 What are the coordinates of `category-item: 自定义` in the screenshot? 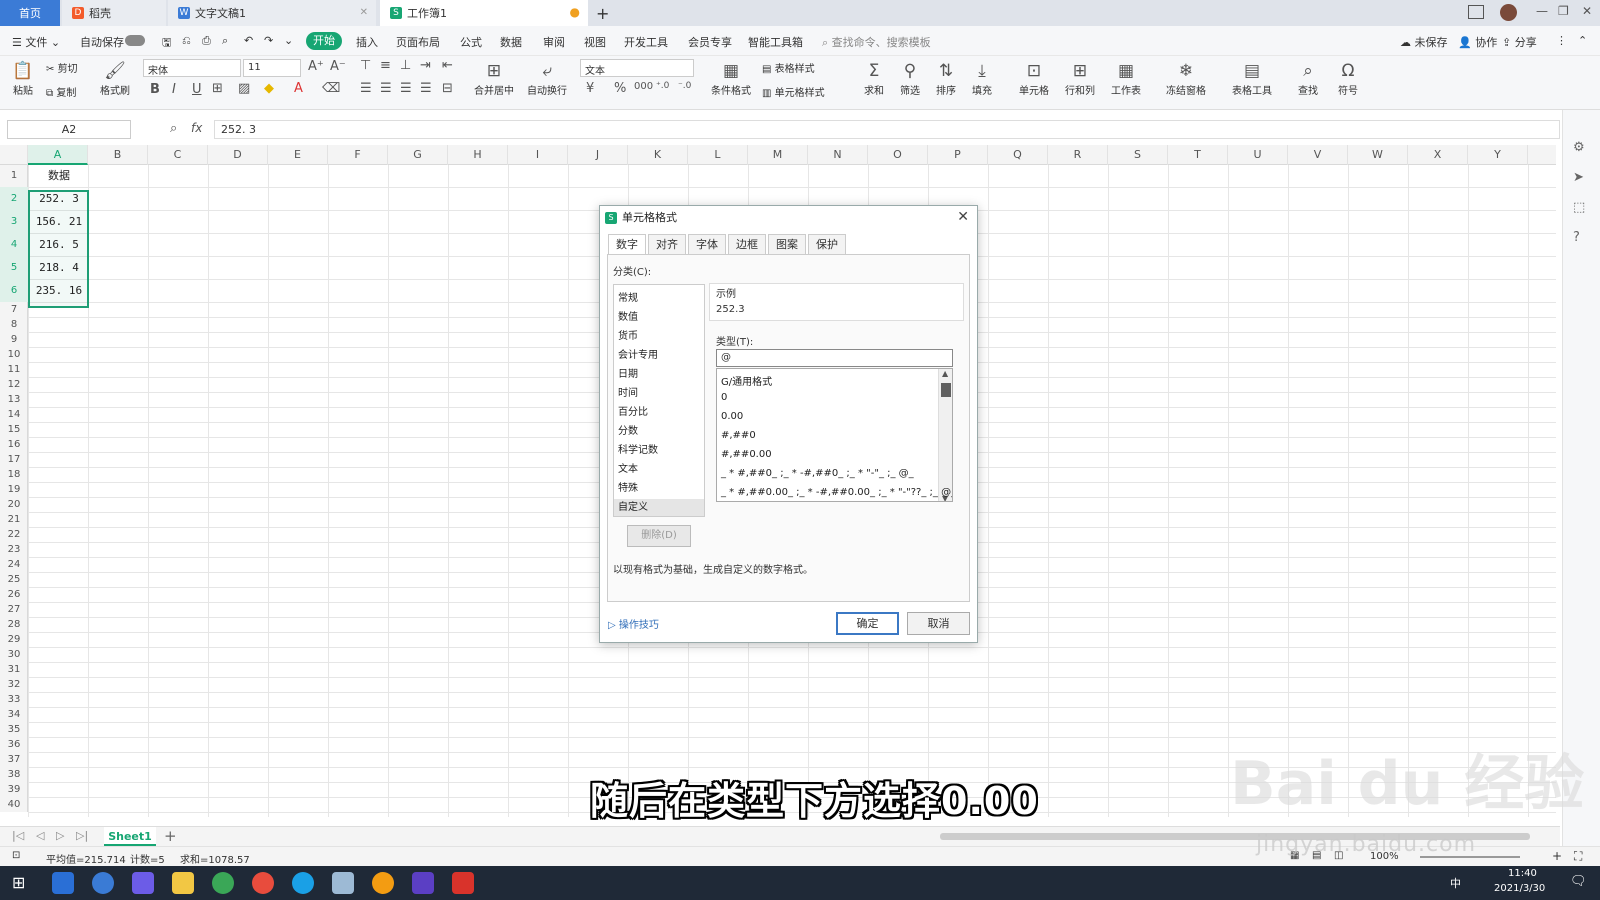 It's located at (659, 507).